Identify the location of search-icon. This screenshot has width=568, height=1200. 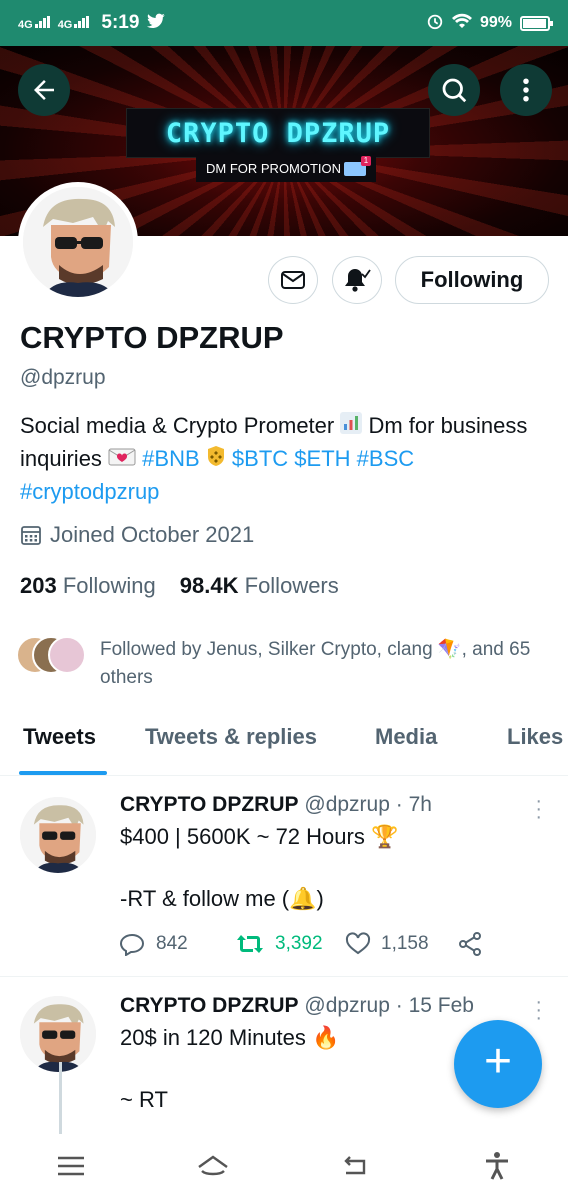
(454, 90).